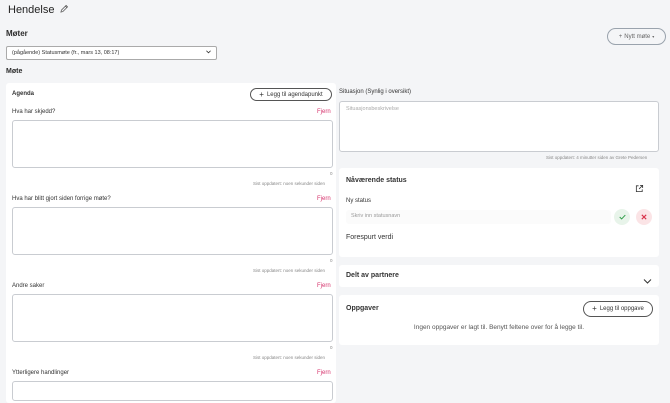 The image size is (670, 403). Describe the element at coordinates (653, 36) in the screenshot. I see `caret-down-icon: ▾` at that location.